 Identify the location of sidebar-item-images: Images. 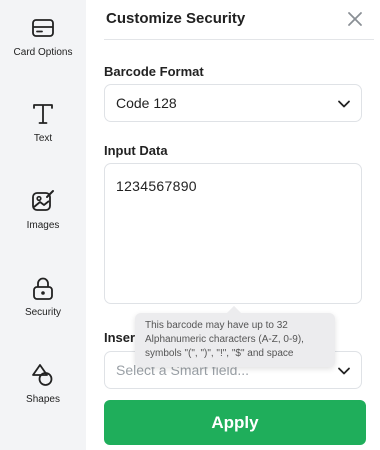
(43, 209).